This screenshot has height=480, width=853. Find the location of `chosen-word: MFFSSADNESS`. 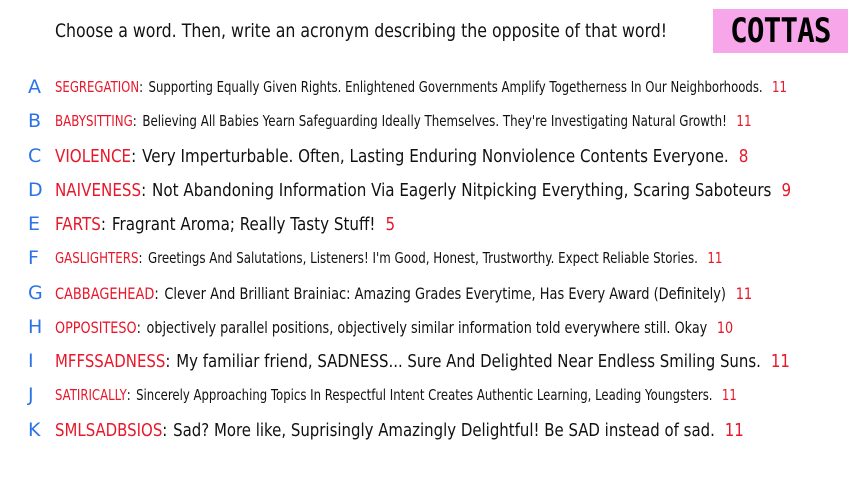

chosen-word: MFFSSADNESS is located at coordinates (110, 361).